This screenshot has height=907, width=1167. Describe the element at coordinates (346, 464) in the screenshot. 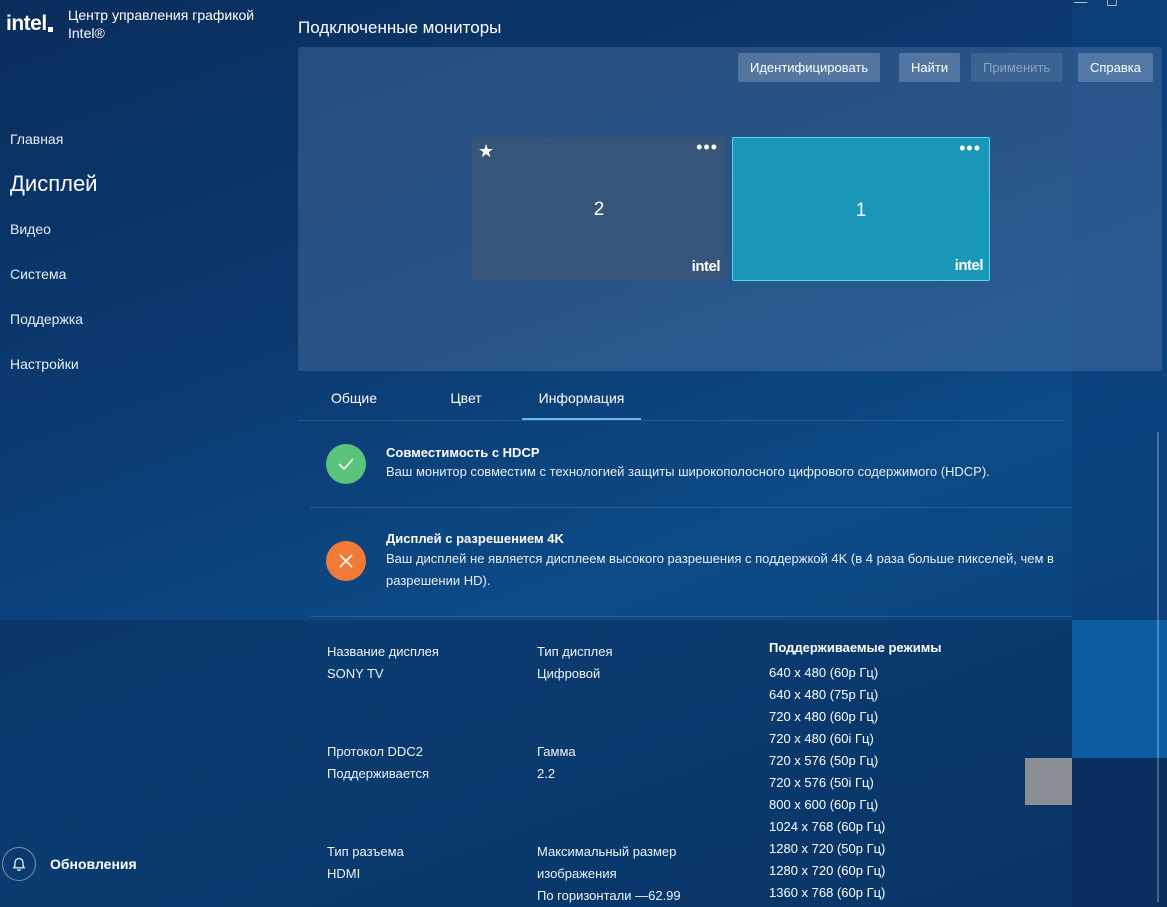

I see `check-icon` at that location.